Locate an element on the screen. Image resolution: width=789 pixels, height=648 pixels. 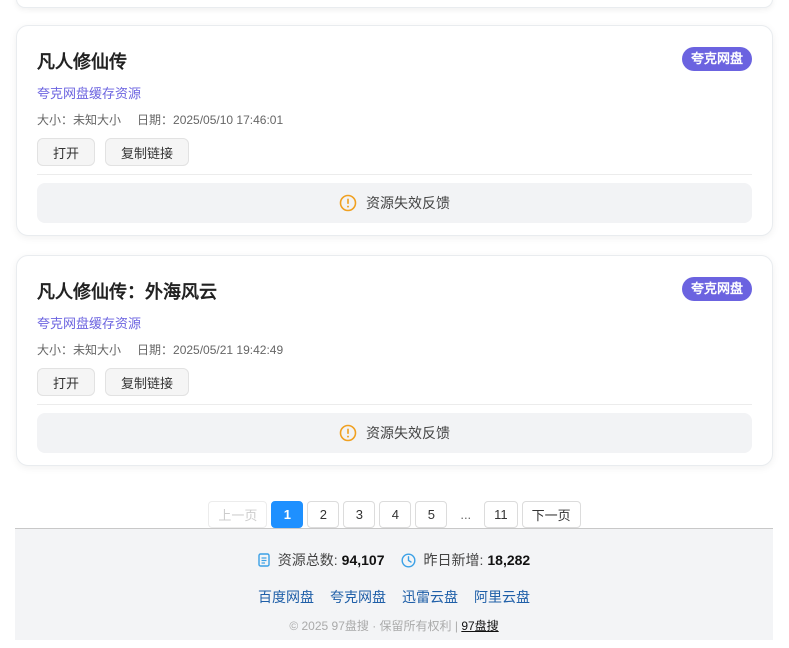
prev-page-button: 上一页 is located at coordinates (238, 514).